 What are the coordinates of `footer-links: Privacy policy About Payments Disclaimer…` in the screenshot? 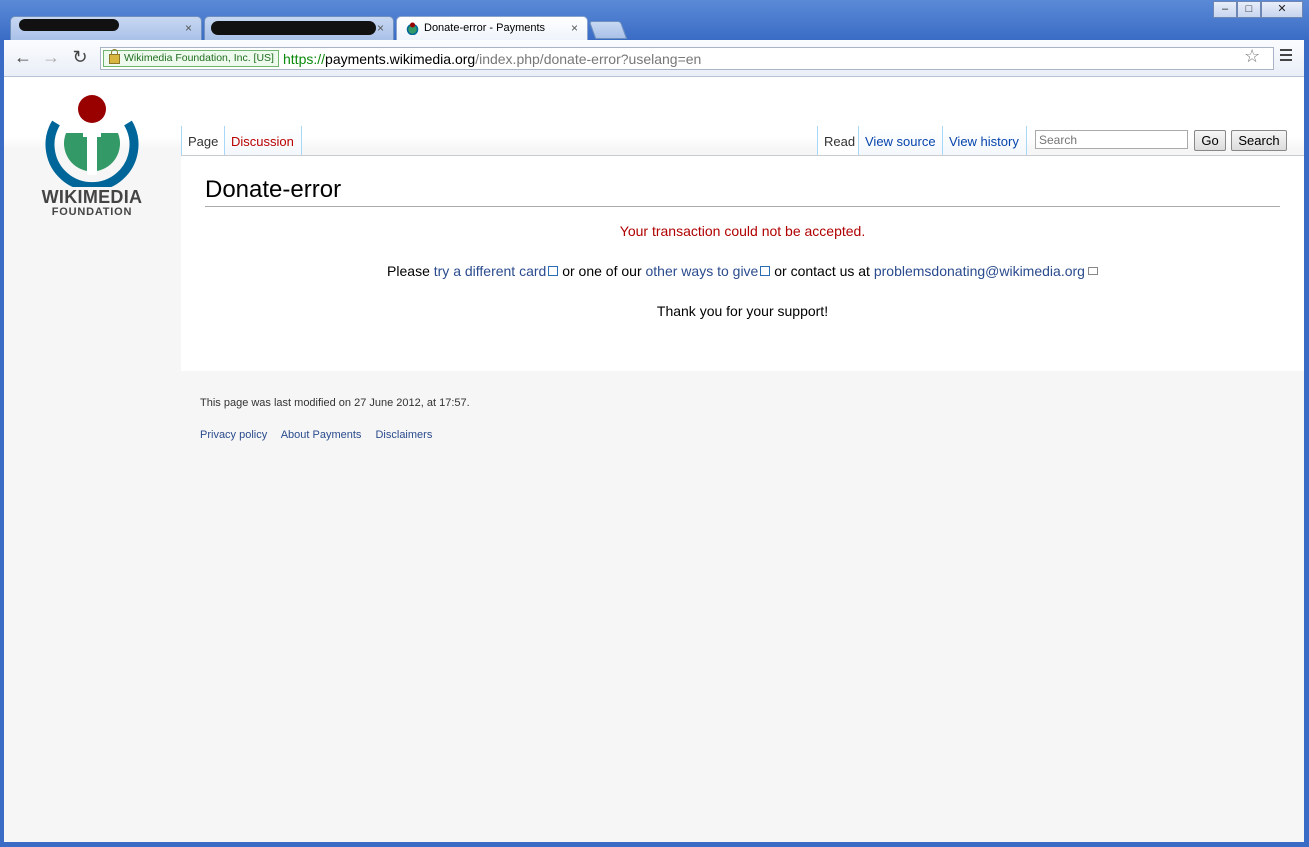 It's located at (321, 435).